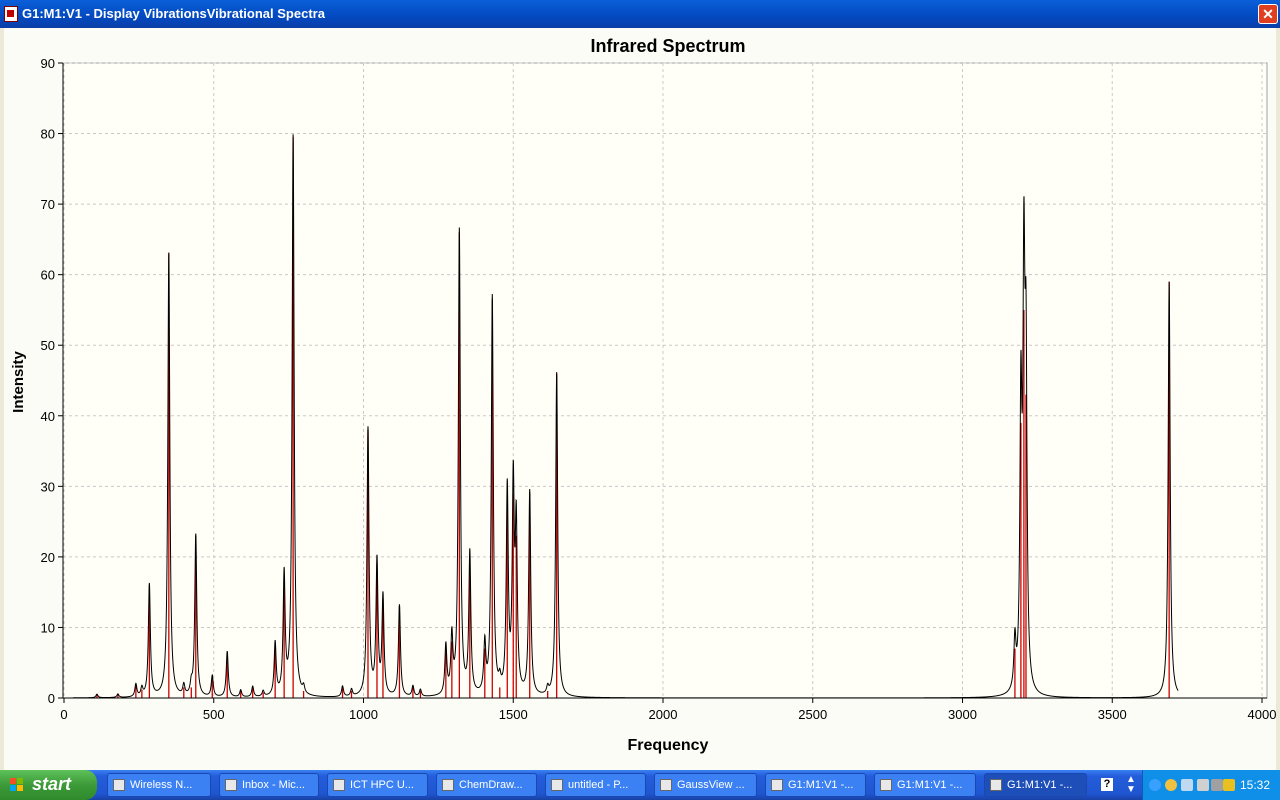 The width and height of the screenshot is (1280, 800). What do you see at coordinates (51, 698) in the screenshot?
I see `y-tick-label: 0` at bounding box center [51, 698].